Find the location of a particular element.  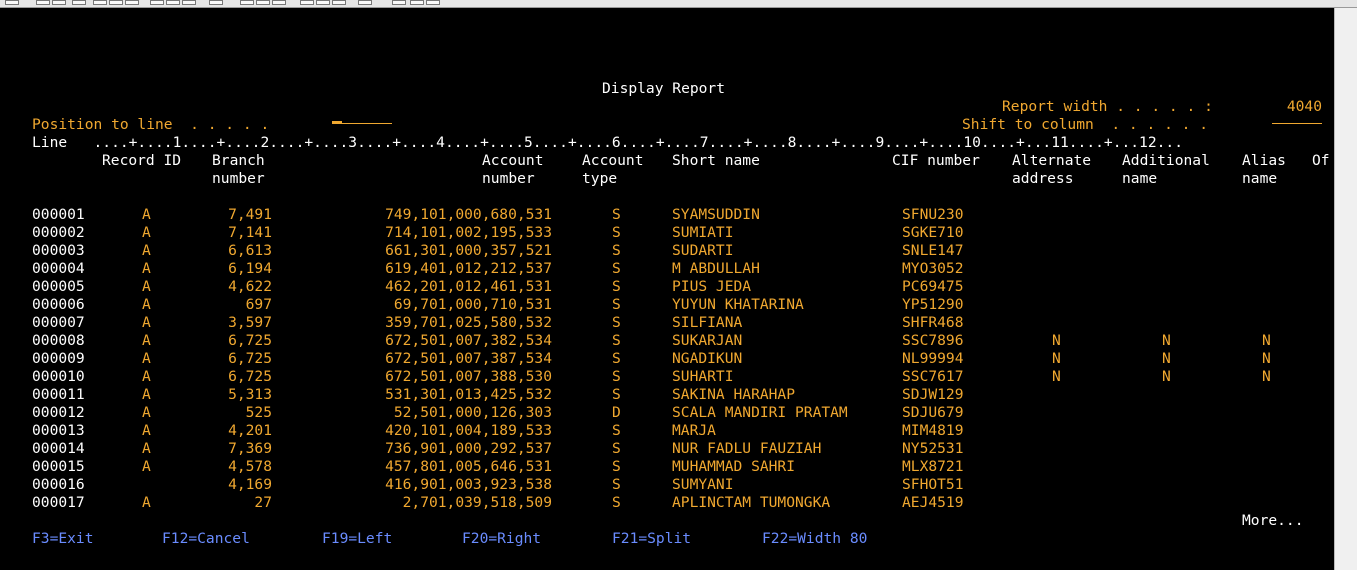

row-short-name: NUR FADLU FAUZIAH is located at coordinates (747, 448).